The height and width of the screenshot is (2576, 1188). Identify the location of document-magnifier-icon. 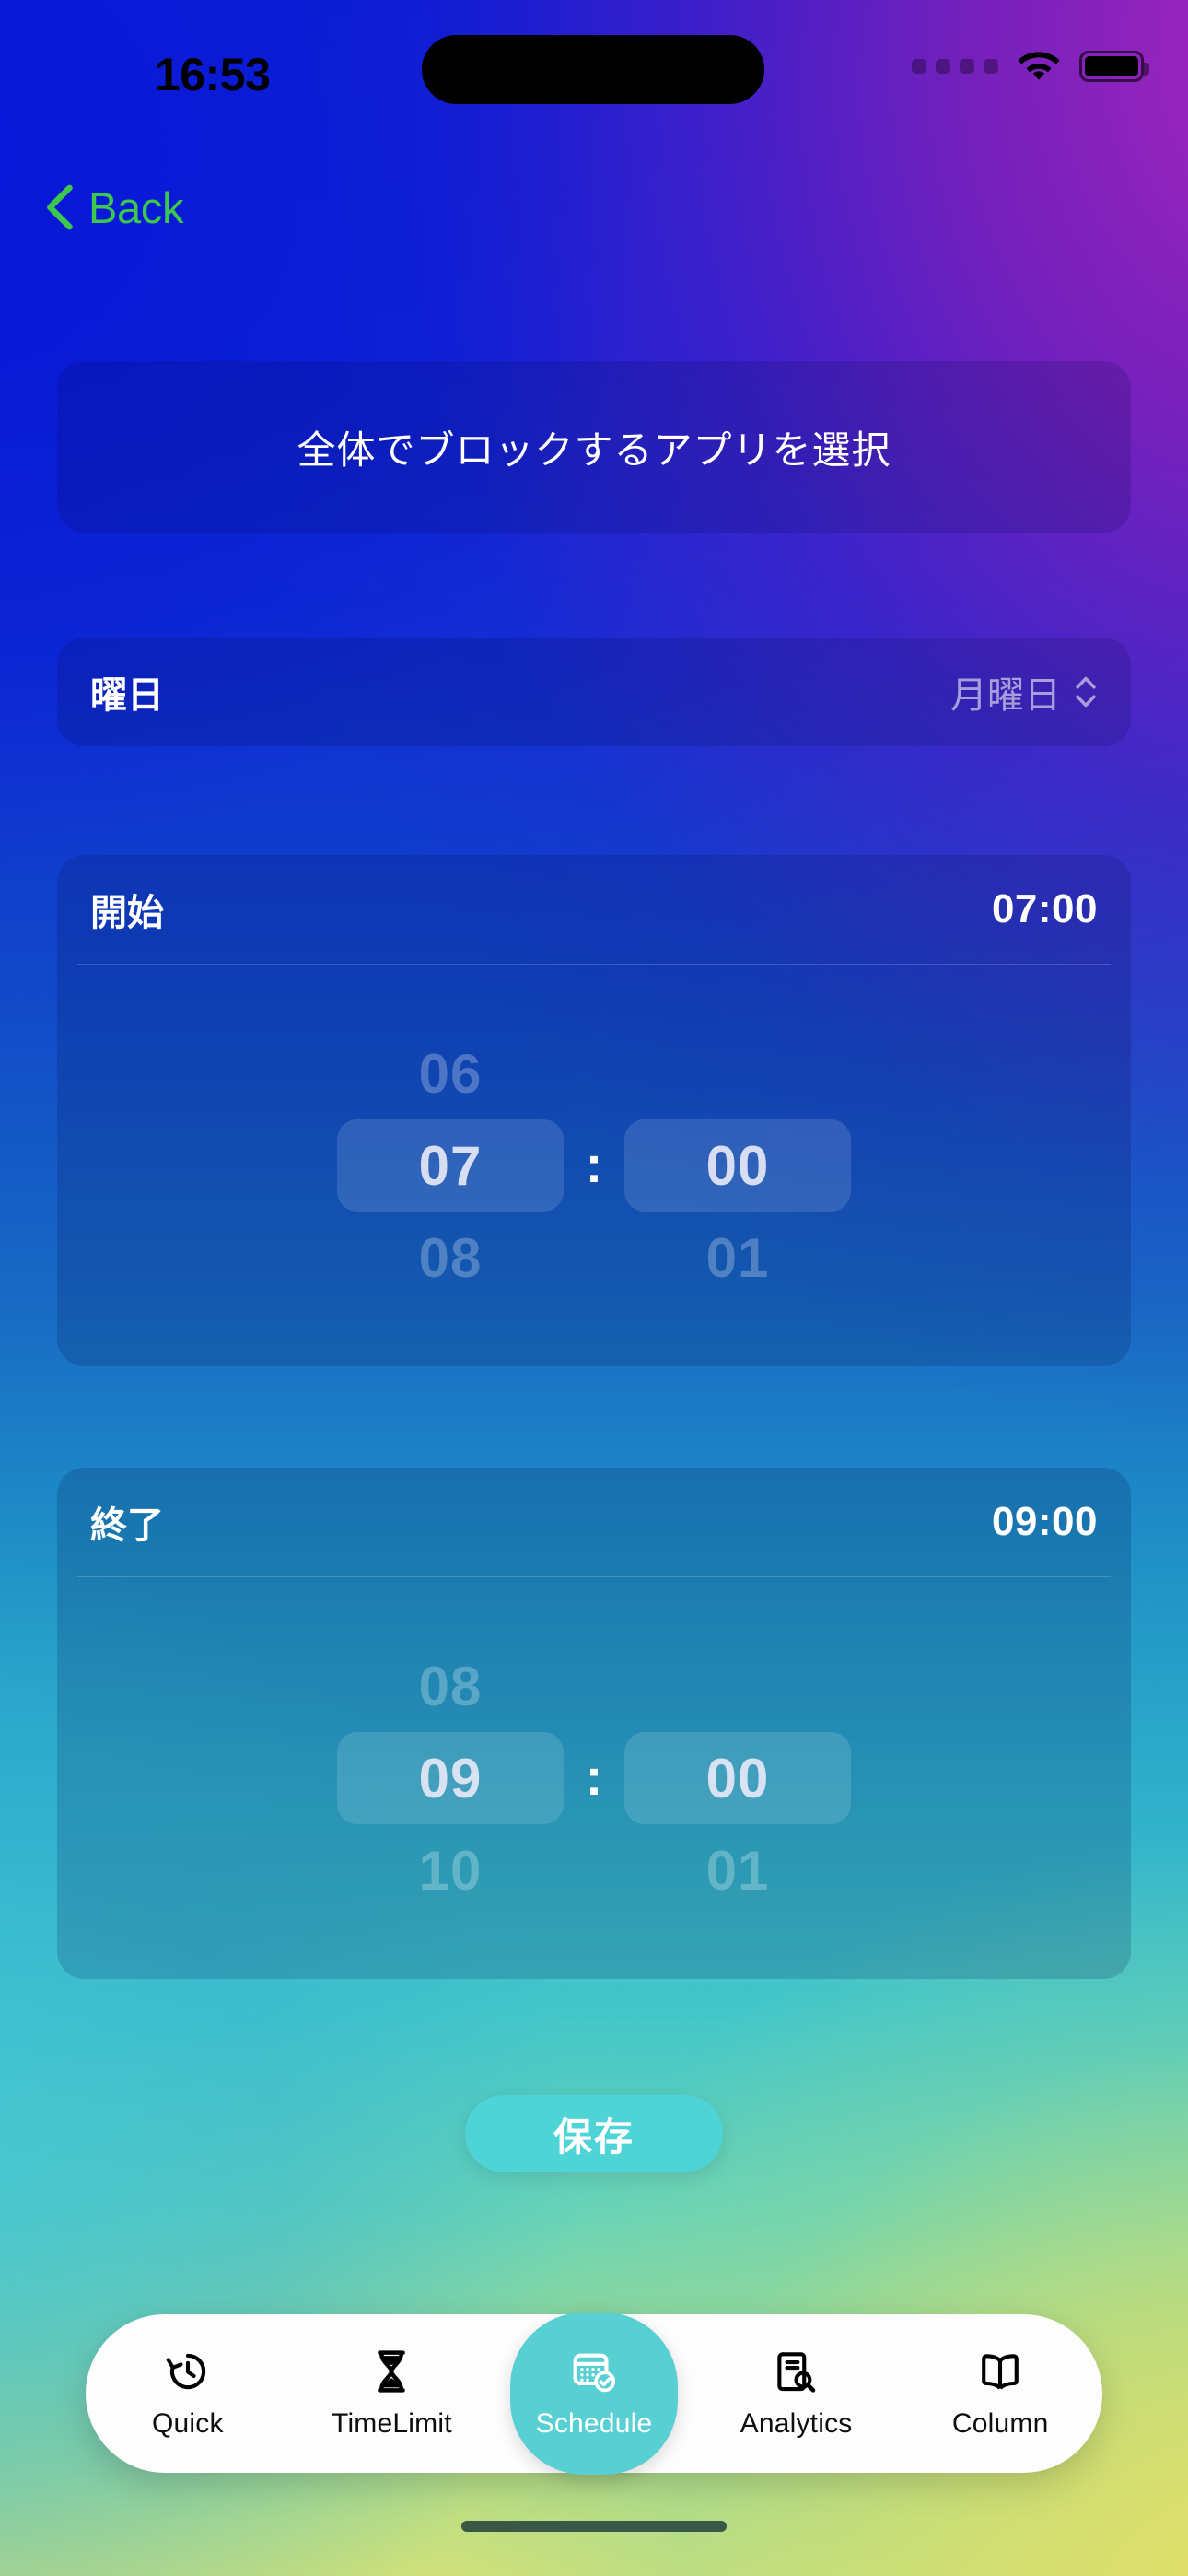
(797, 2371).